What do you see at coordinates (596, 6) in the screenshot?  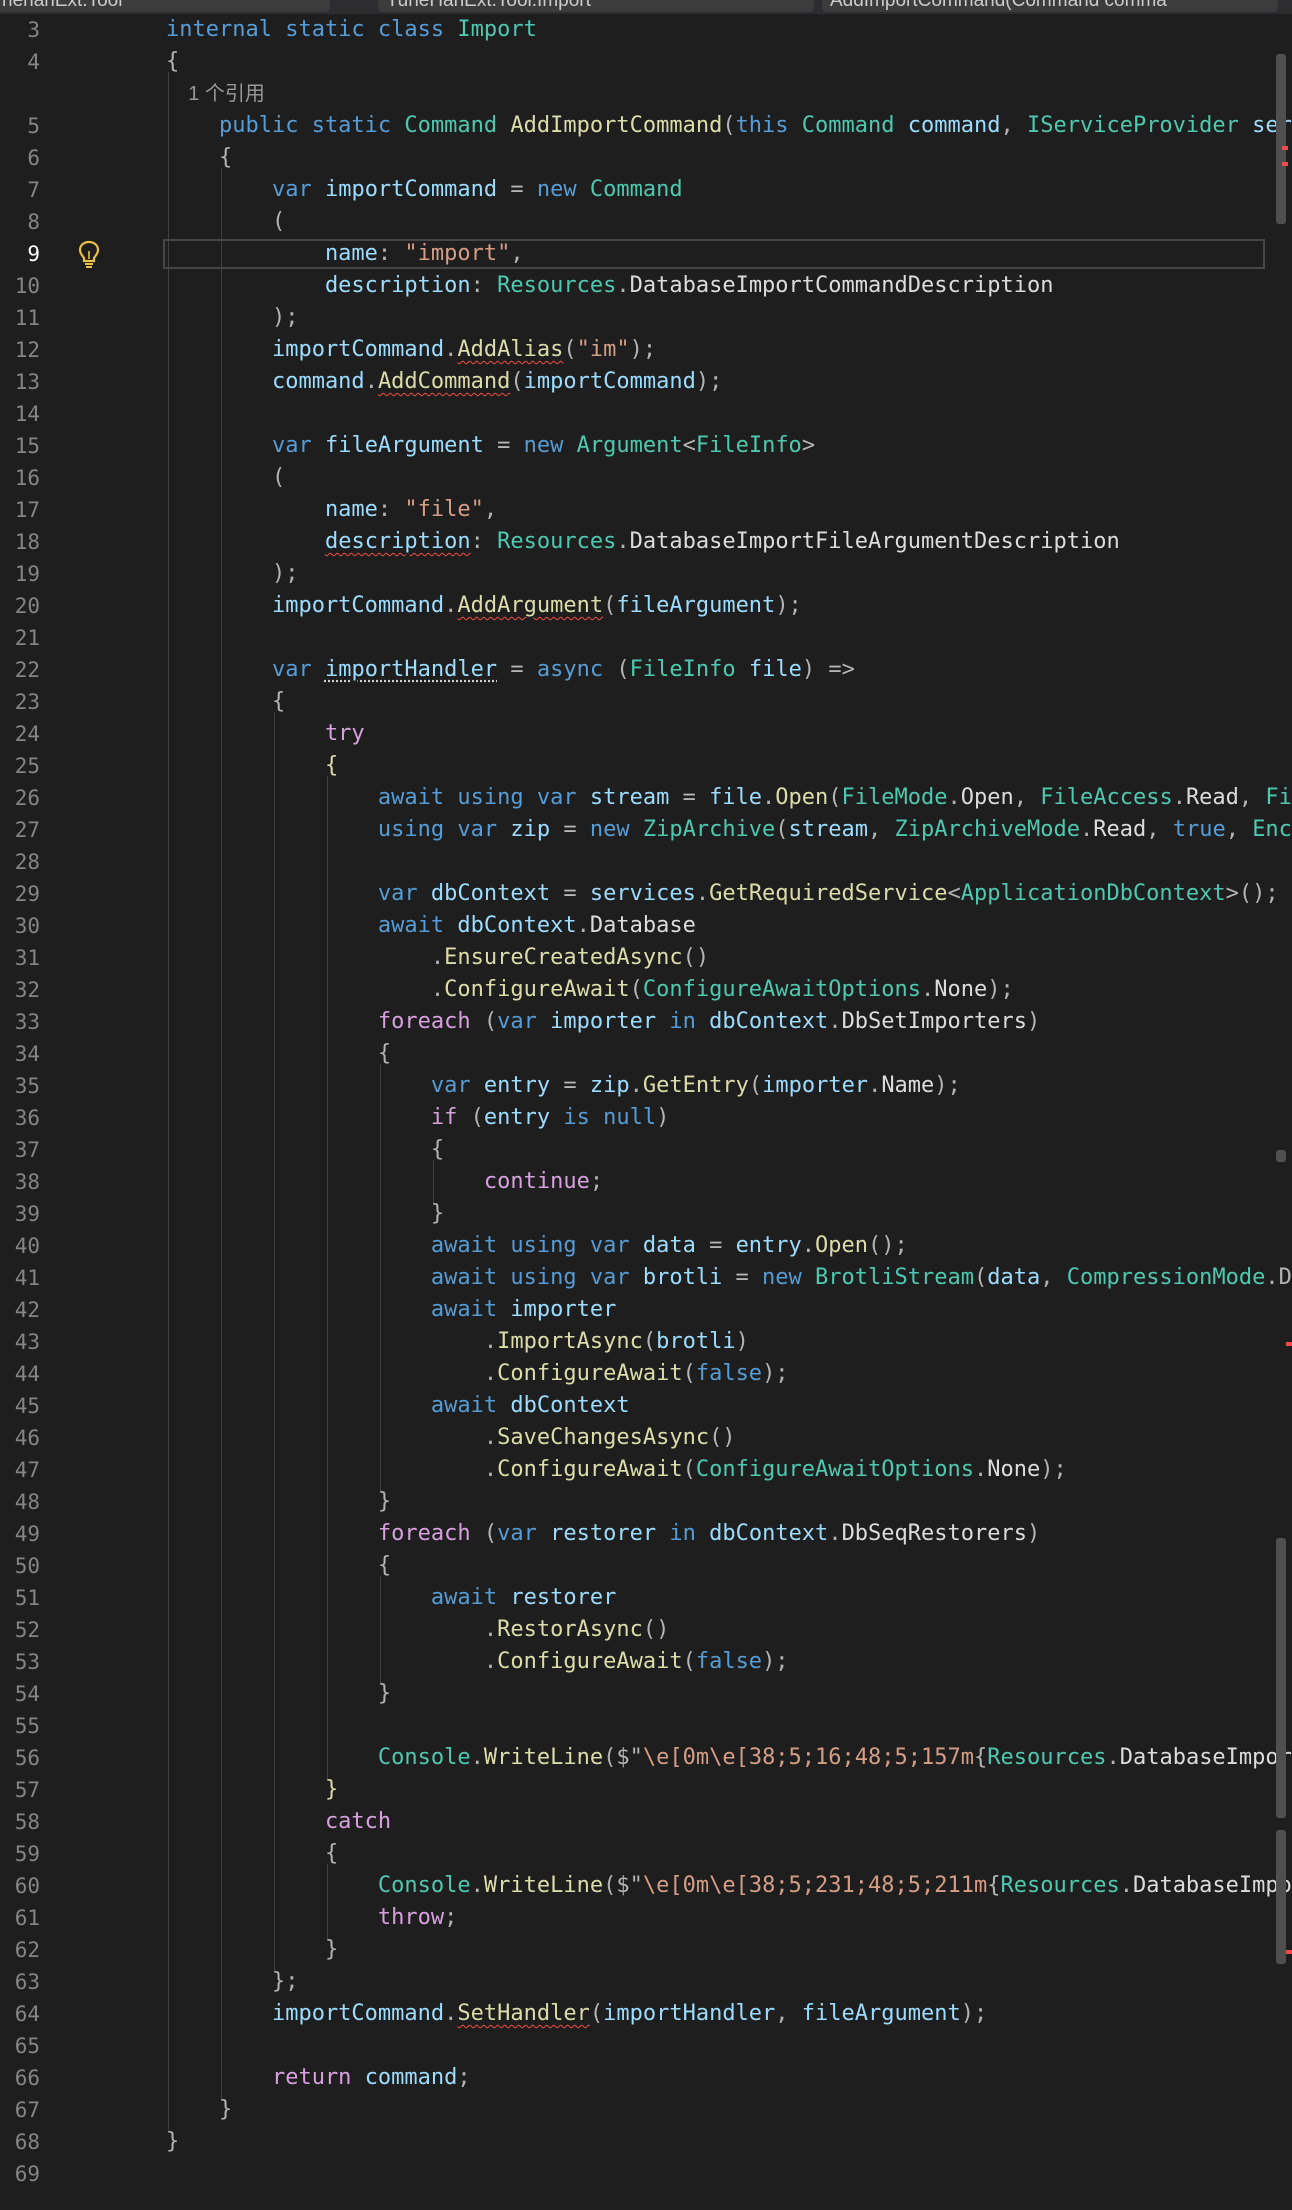 I see `tab-import-namespace: YuheHanExt.Tool.Import` at bounding box center [596, 6].